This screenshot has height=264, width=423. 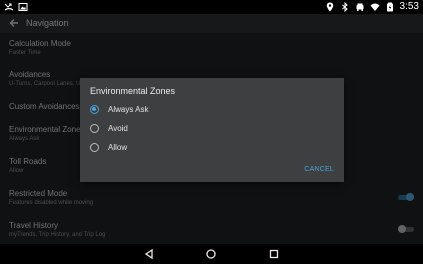 What do you see at coordinates (149, 254) in the screenshot?
I see `back-triangle-icon` at bounding box center [149, 254].